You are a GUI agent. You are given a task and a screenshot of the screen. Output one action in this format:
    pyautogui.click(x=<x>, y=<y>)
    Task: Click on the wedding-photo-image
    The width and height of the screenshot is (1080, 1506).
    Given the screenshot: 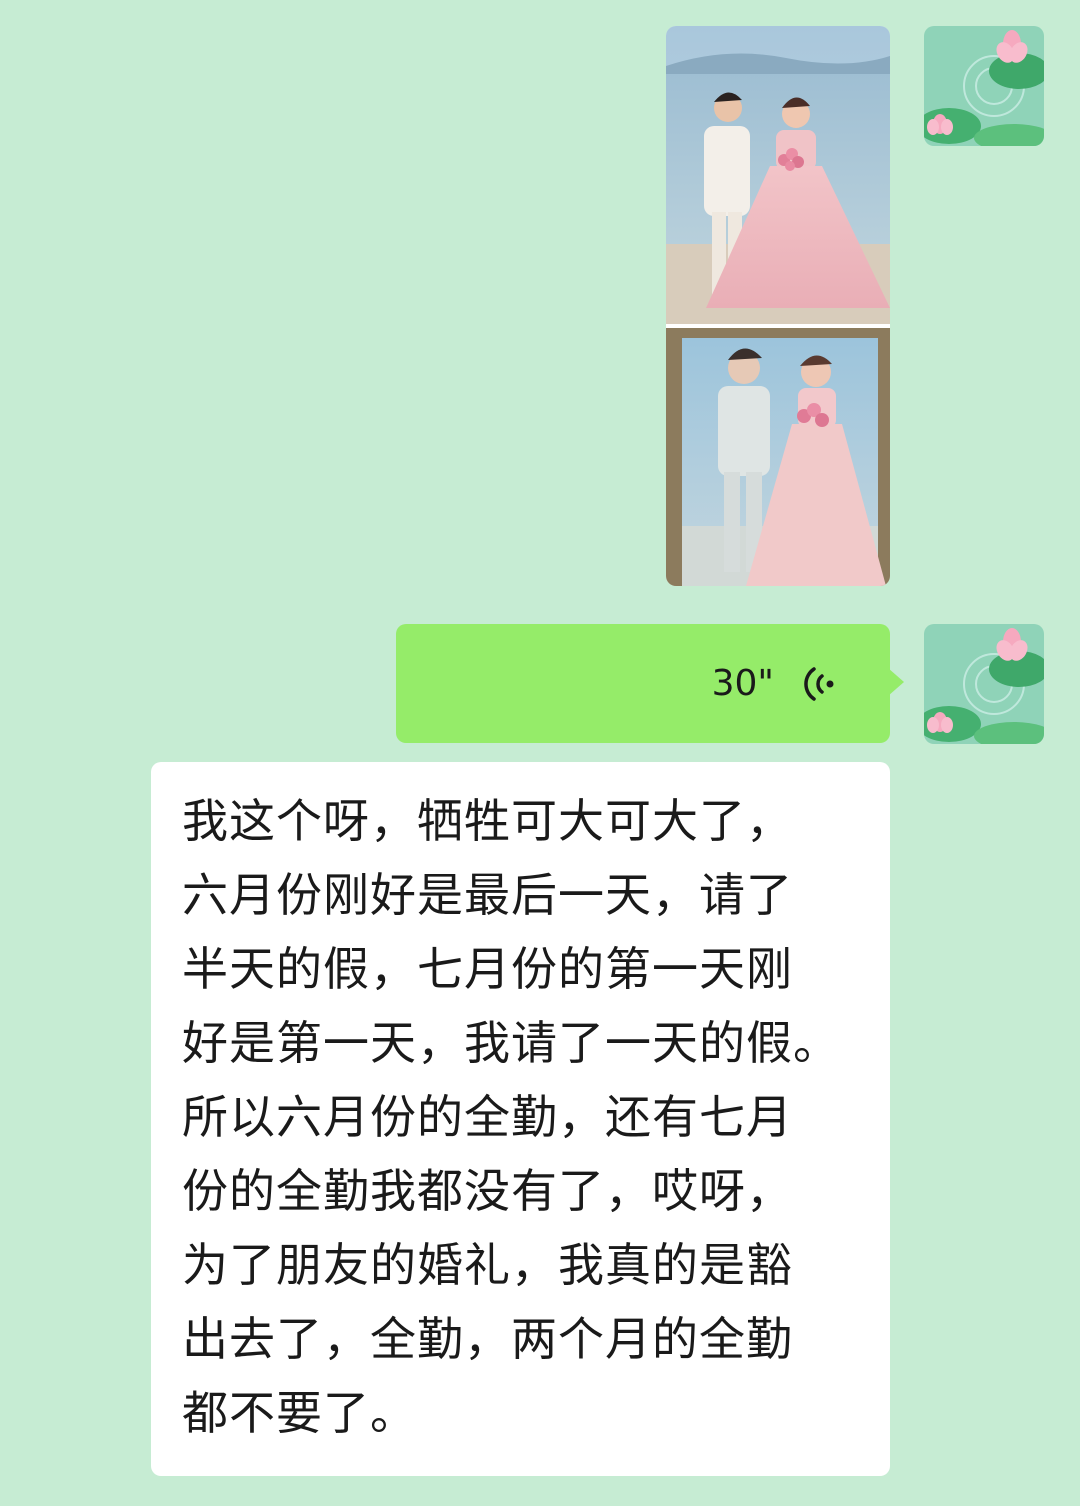 What is the action you would take?
    pyautogui.click(x=778, y=306)
    